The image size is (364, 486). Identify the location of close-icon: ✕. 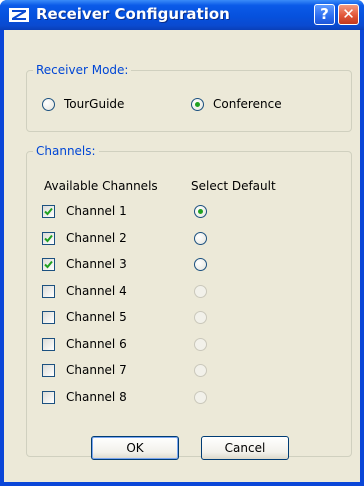
(348, 14).